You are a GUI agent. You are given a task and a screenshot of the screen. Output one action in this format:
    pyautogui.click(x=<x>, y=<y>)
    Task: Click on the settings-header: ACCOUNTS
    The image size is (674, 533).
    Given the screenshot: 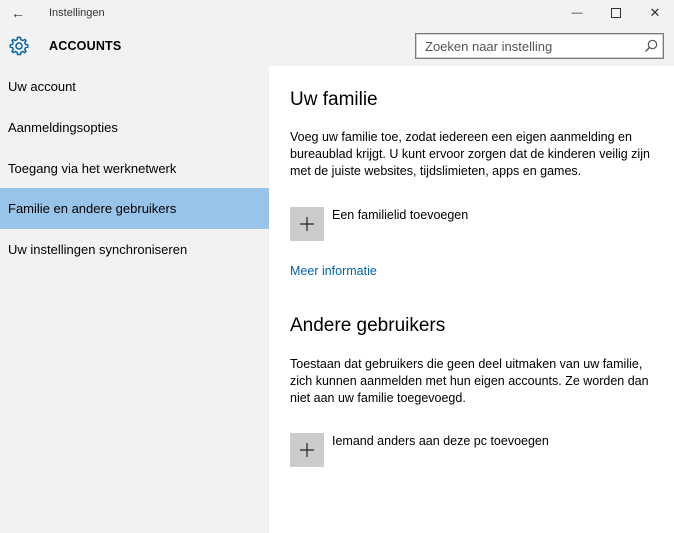 What is the action you would take?
    pyautogui.click(x=337, y=46)
    